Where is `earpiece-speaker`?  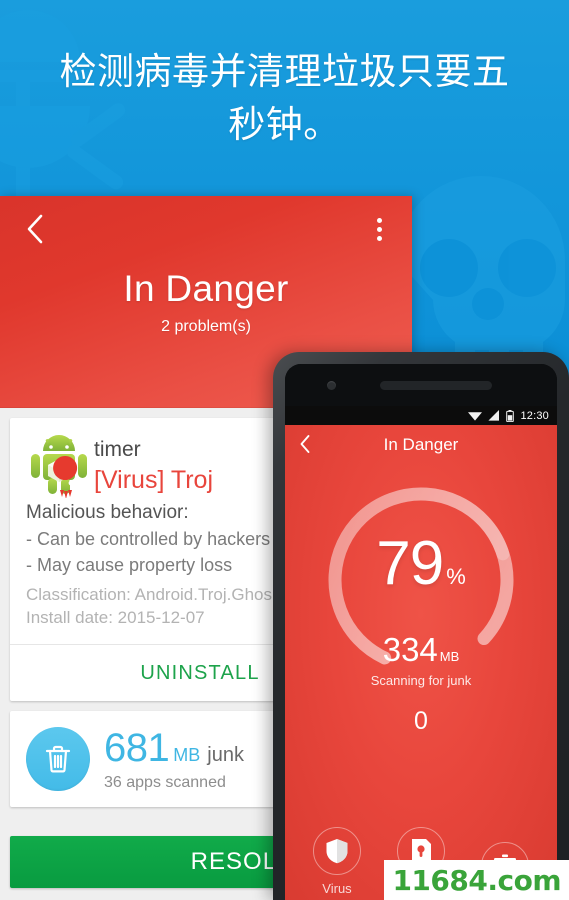
earpiece-speaker is located at coordinates (436, 385).